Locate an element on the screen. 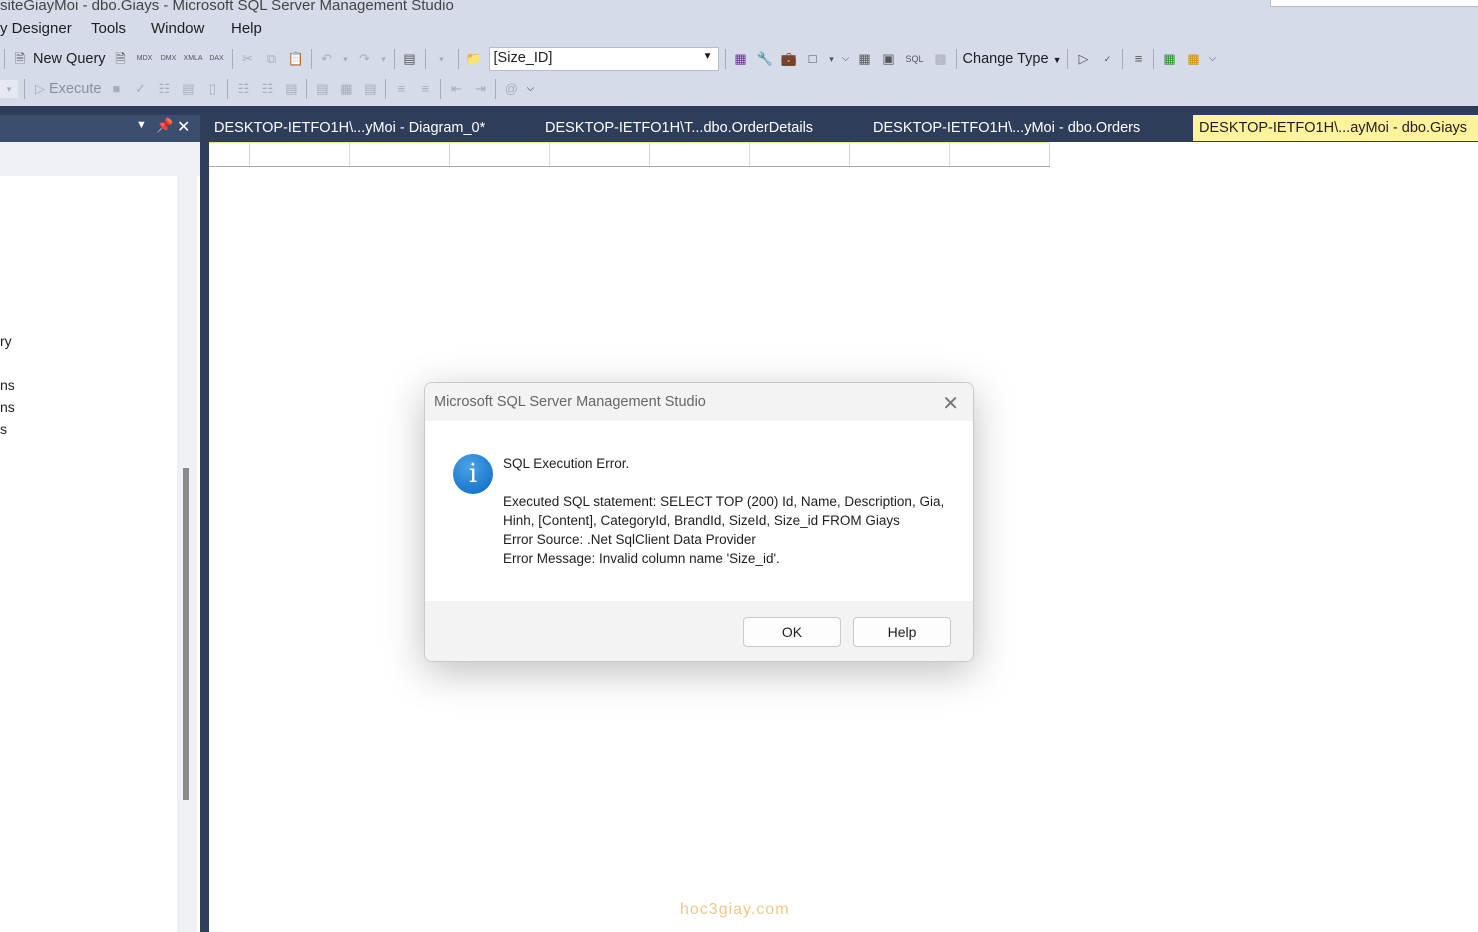  menu-query-designer: y Designer is located at coordinates (36, 28).